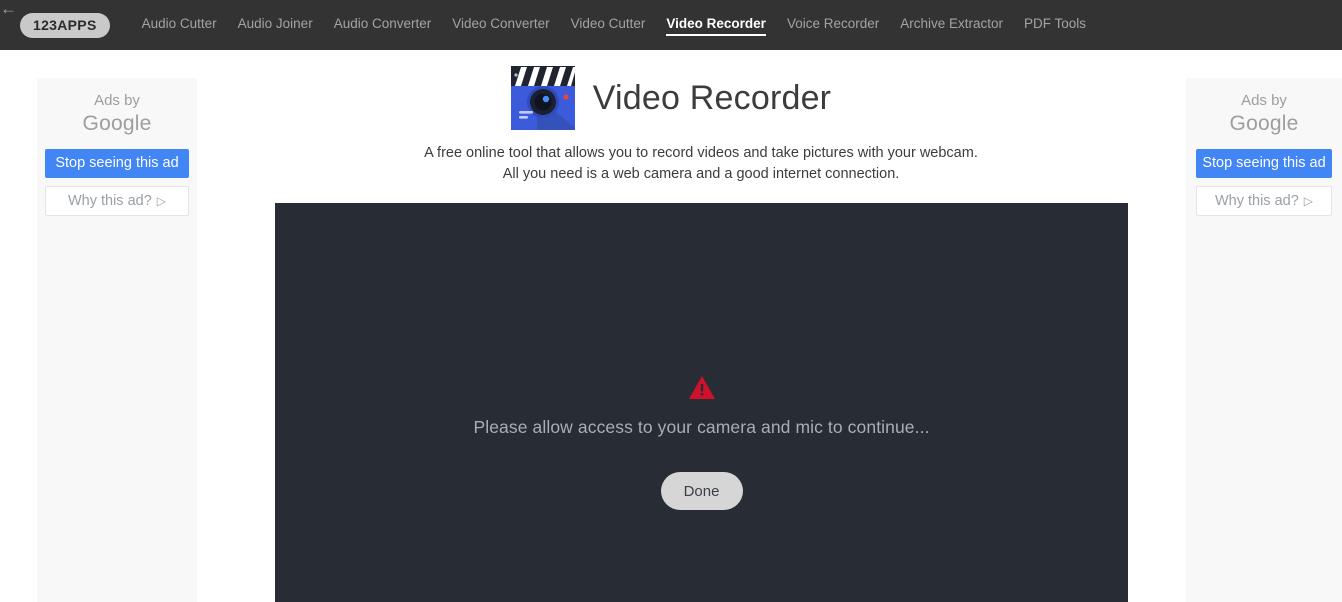 This screenshot has width=1342, height=602. Describe the element at coordinates (161, 200) in the screenshot. I see `left-play-triangle-icon: ▷` at that location.